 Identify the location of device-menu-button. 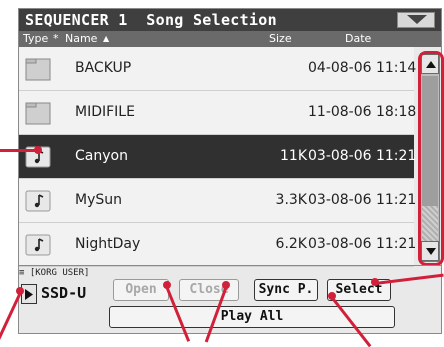
(29, 294).